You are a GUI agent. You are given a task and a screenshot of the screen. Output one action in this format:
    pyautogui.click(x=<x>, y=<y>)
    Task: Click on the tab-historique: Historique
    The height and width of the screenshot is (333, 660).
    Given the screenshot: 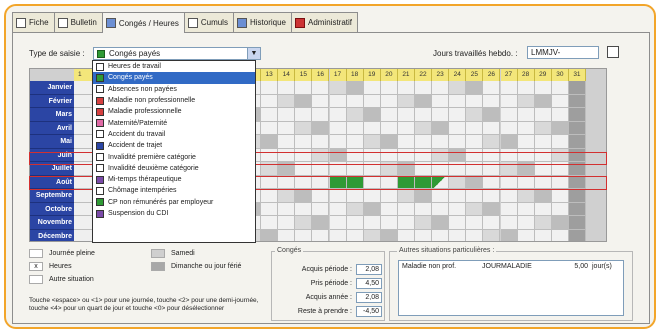 What is the action you would take?
    pyautogui.click(x=262, y=22)
    